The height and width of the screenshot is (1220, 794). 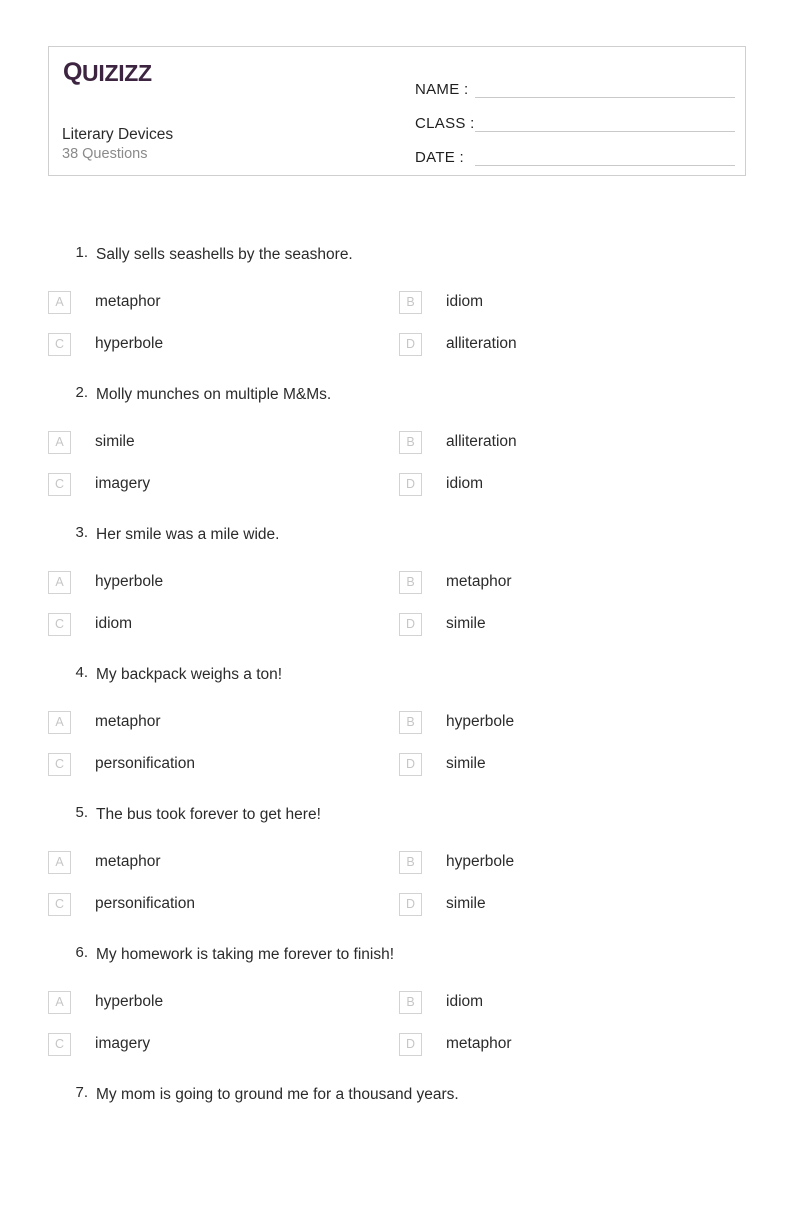 I want to click on name-field-label: NAME :, so click(x=442, y=89).